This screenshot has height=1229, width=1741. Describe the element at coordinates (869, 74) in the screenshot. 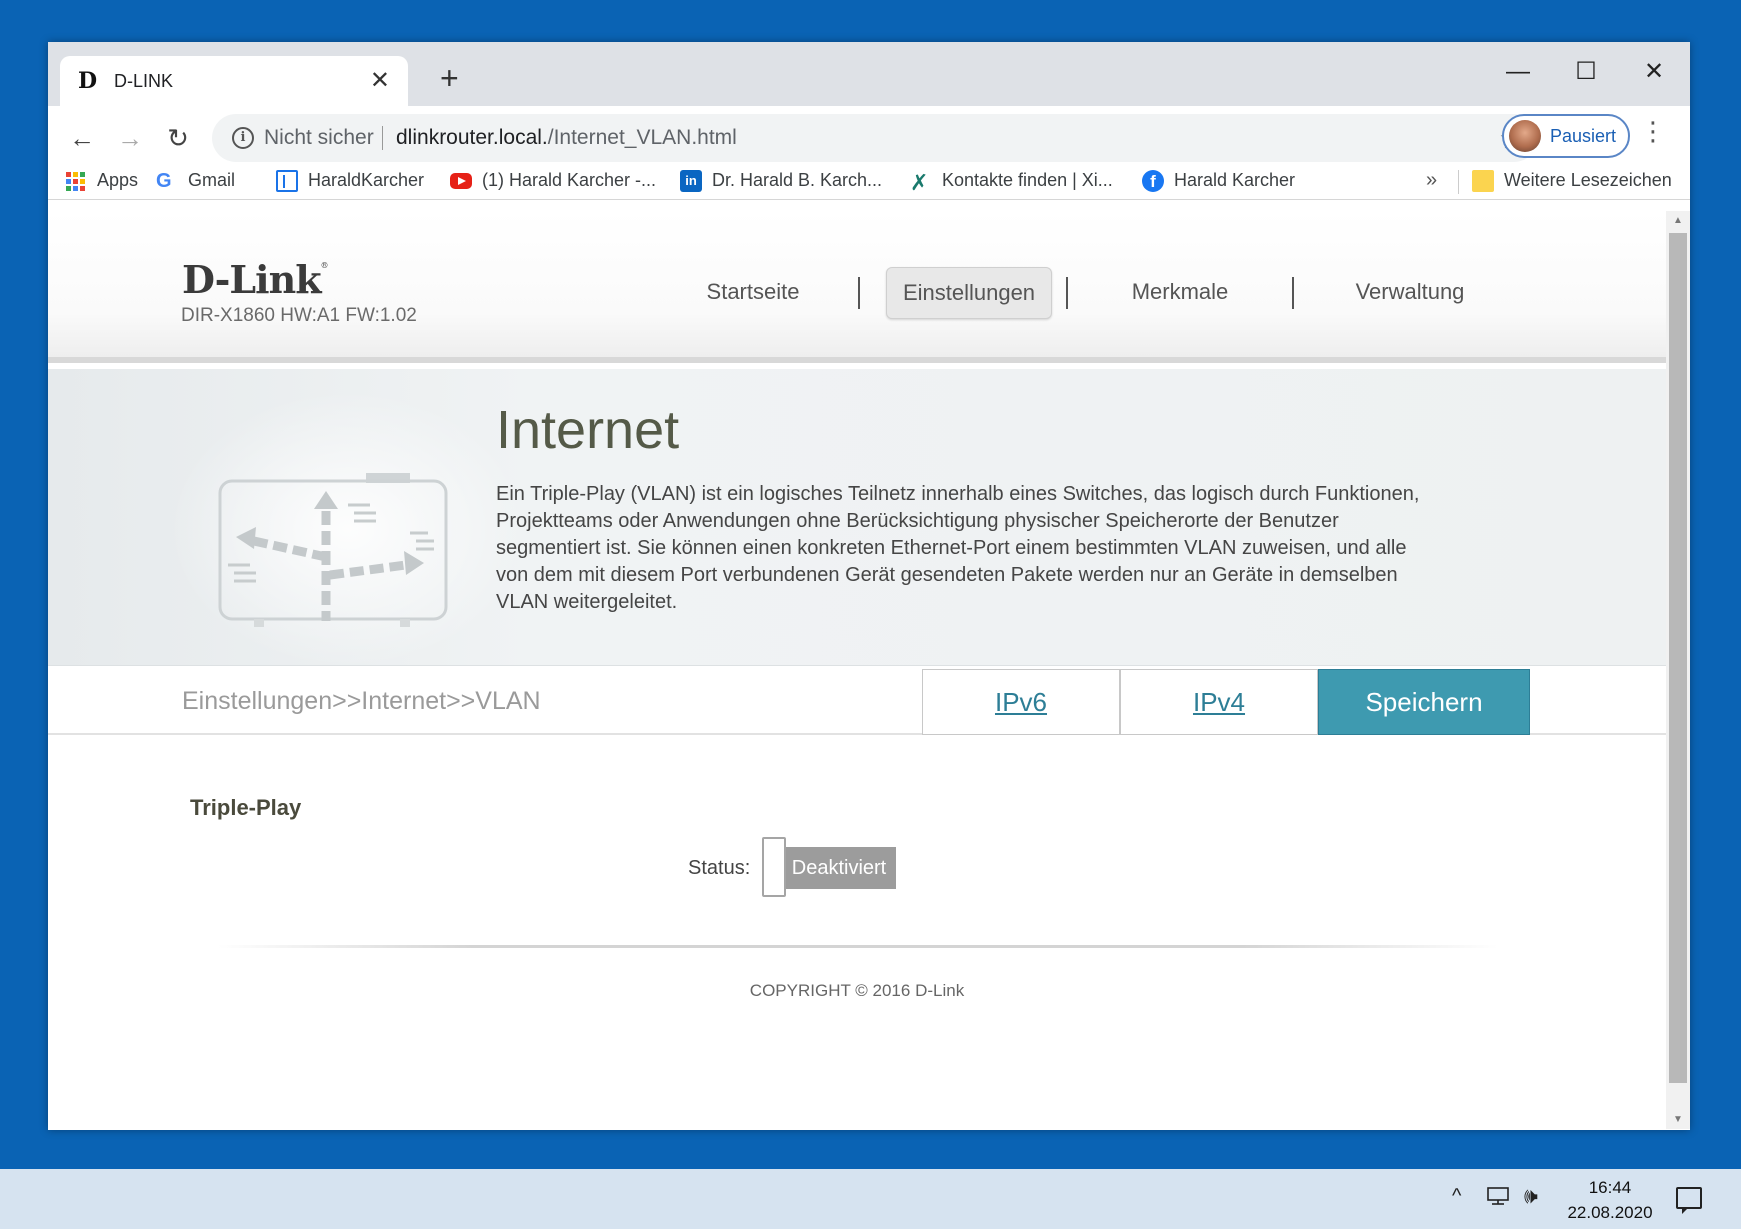

I see `title-bar: D D-LINK ✕ + — ☐ ✕` at that location.